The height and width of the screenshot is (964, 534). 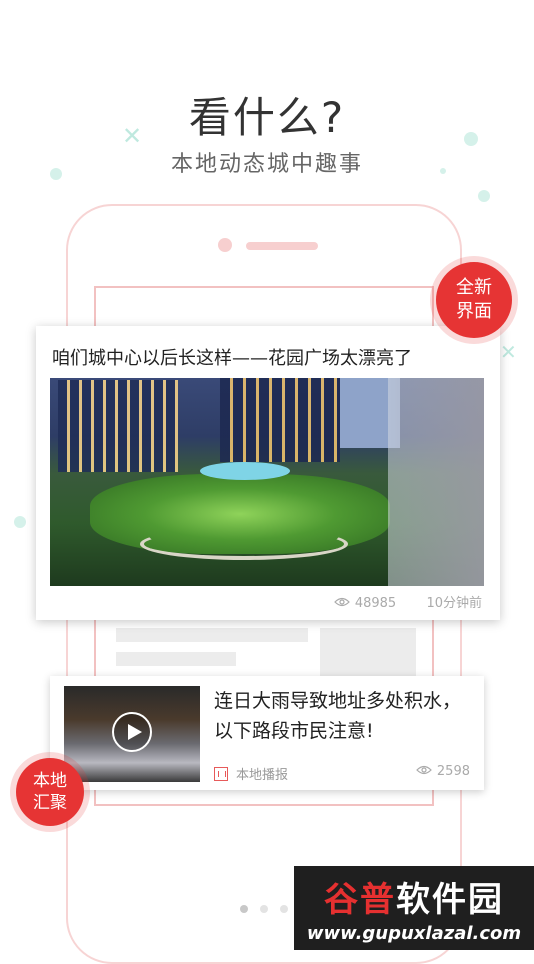 What do you see at coordinates (360, 900) in the screenshot?
I see `watermark-logo-part1: 谷普` at bounding box center [360, 900].